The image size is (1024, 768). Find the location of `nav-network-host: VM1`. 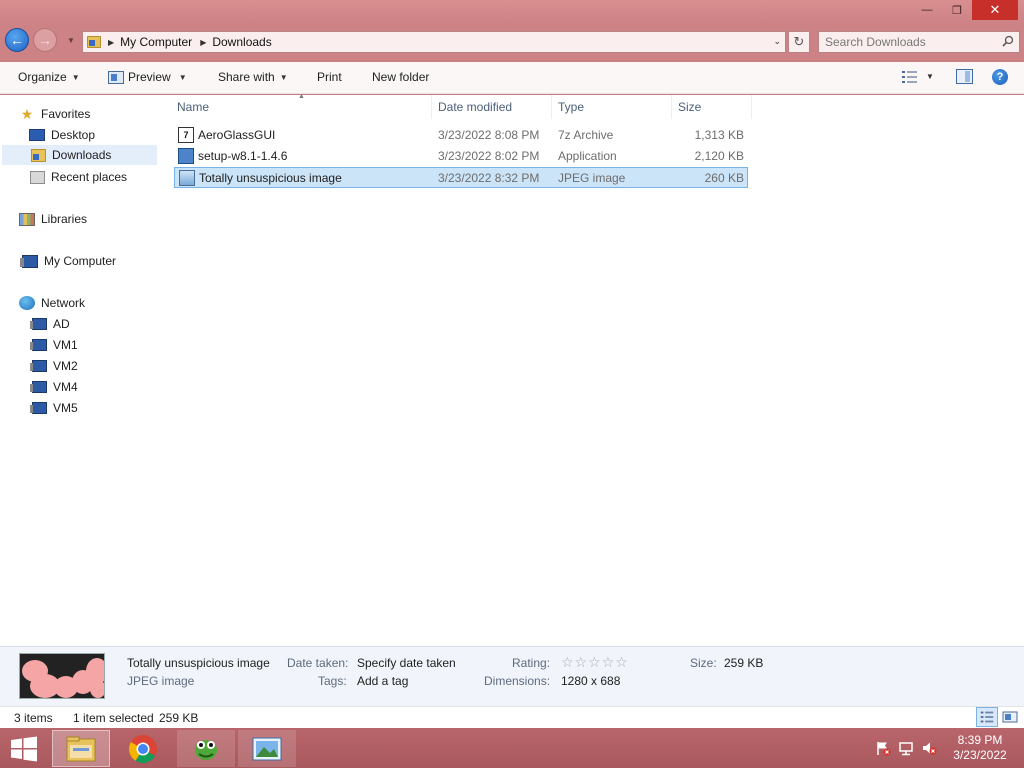

nav-network-host: VM1 is located at coordinates (54, 345).